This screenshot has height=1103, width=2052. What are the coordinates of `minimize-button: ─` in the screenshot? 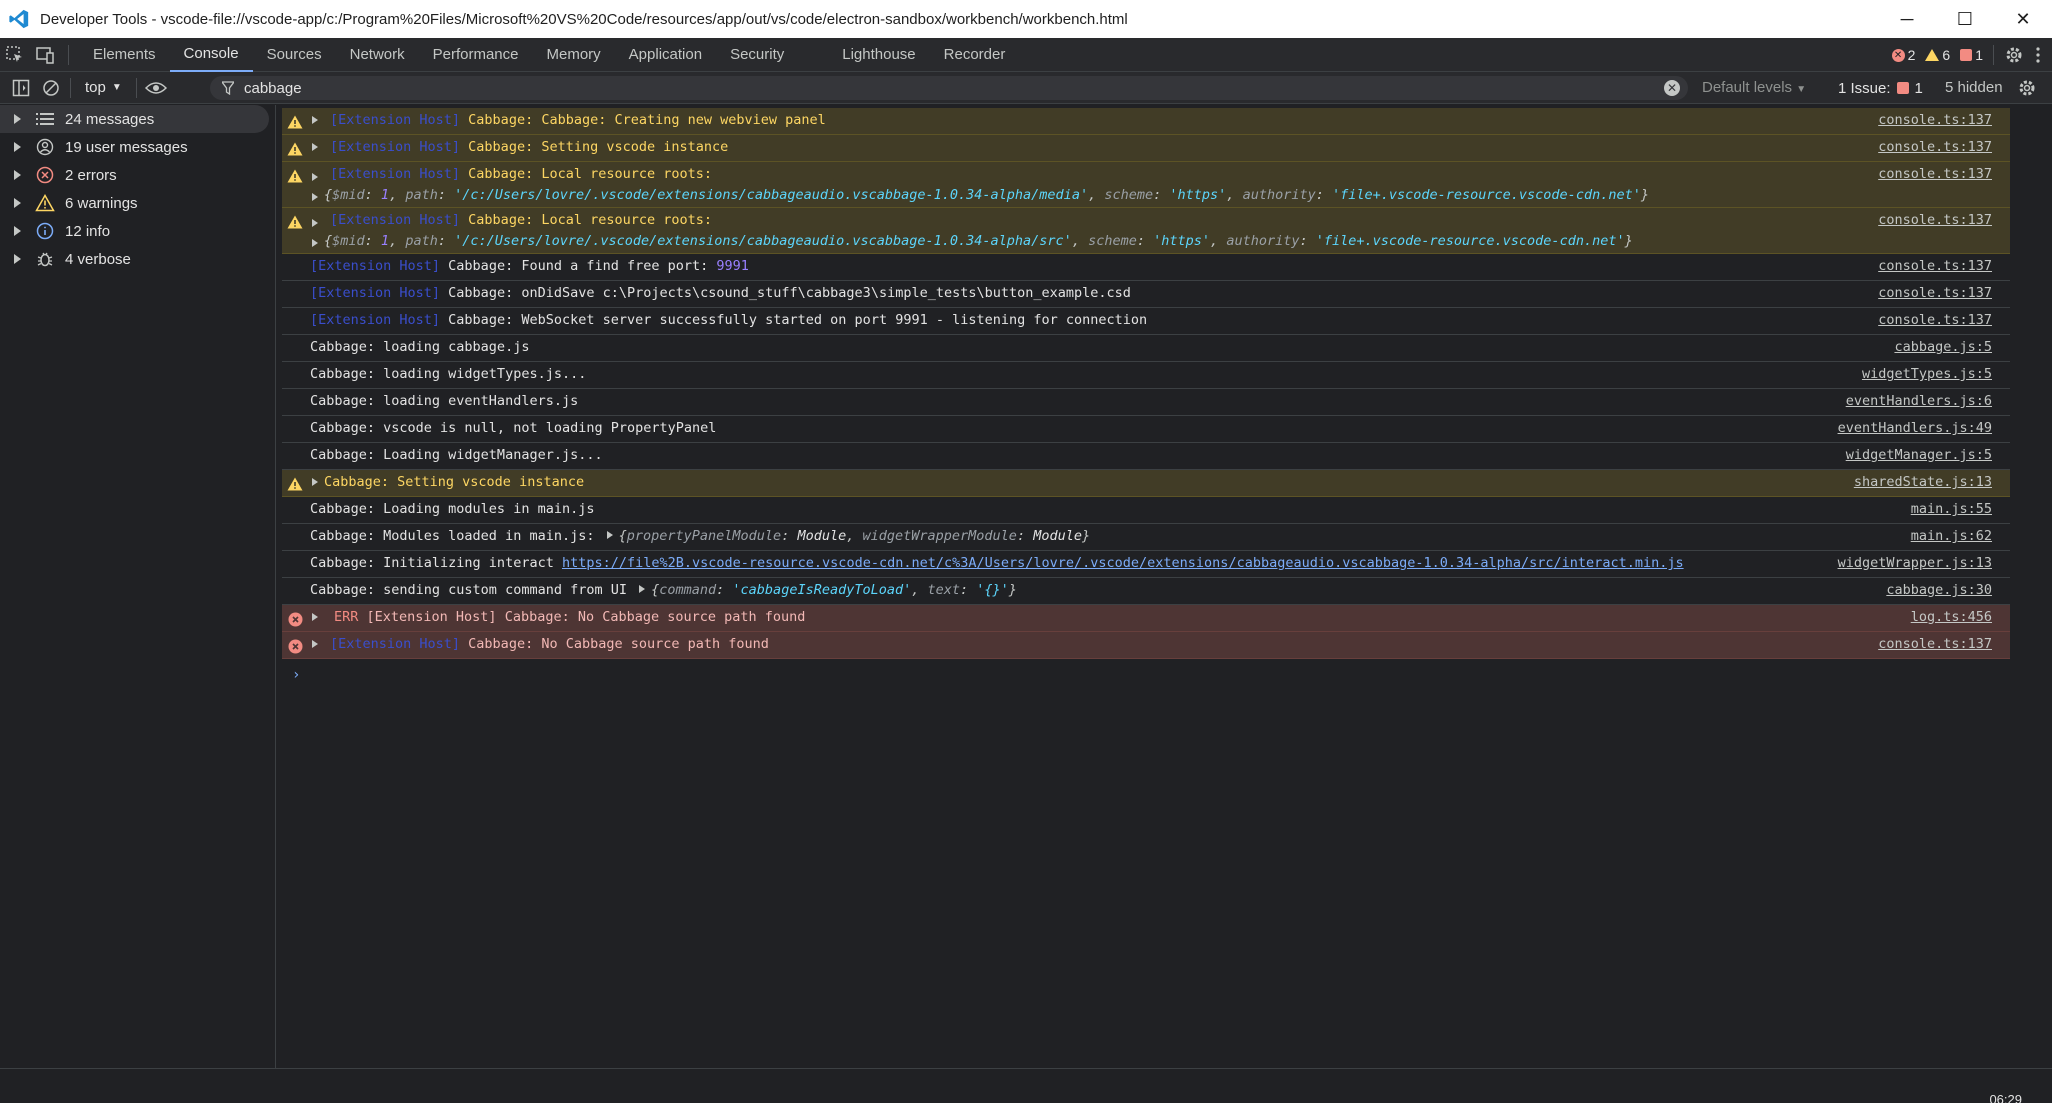 It's located at (1907, 19).